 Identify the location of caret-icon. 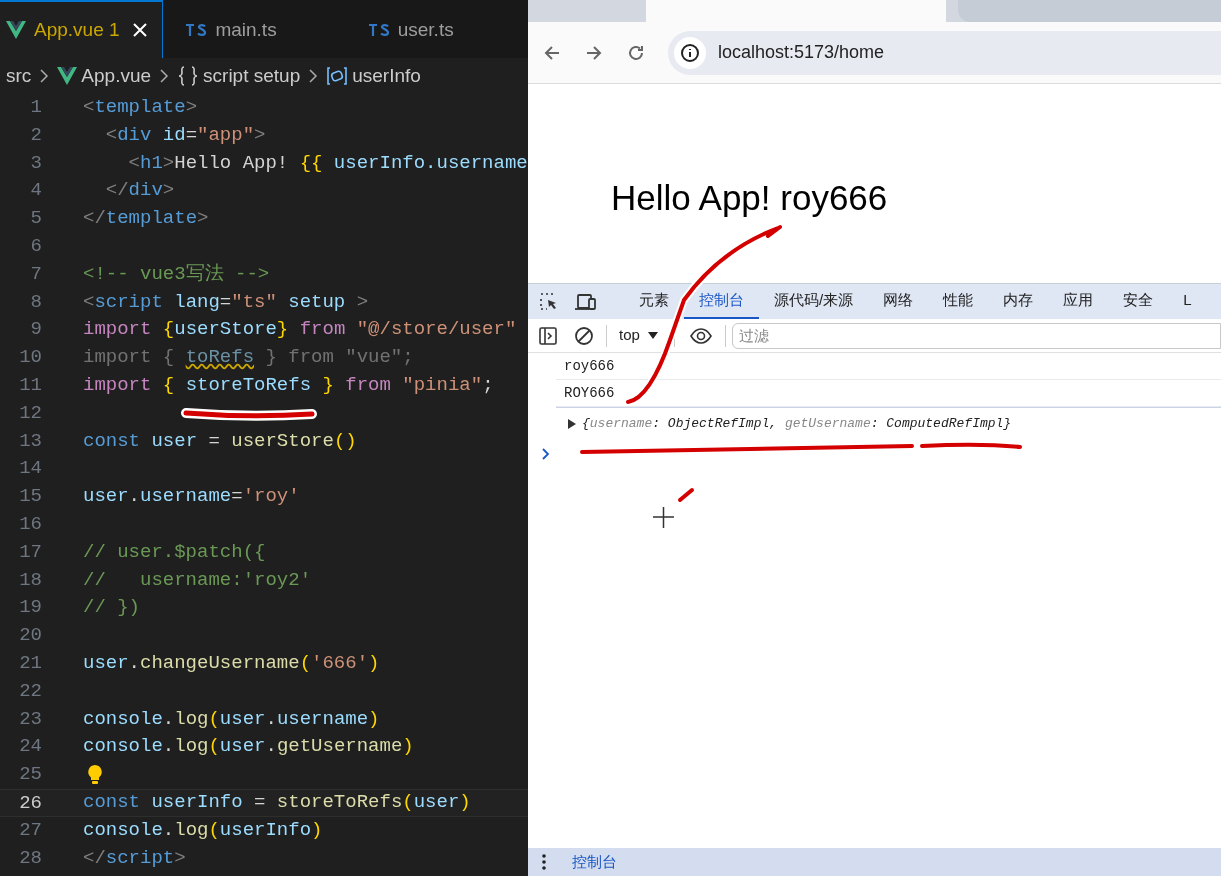
(652, 335).